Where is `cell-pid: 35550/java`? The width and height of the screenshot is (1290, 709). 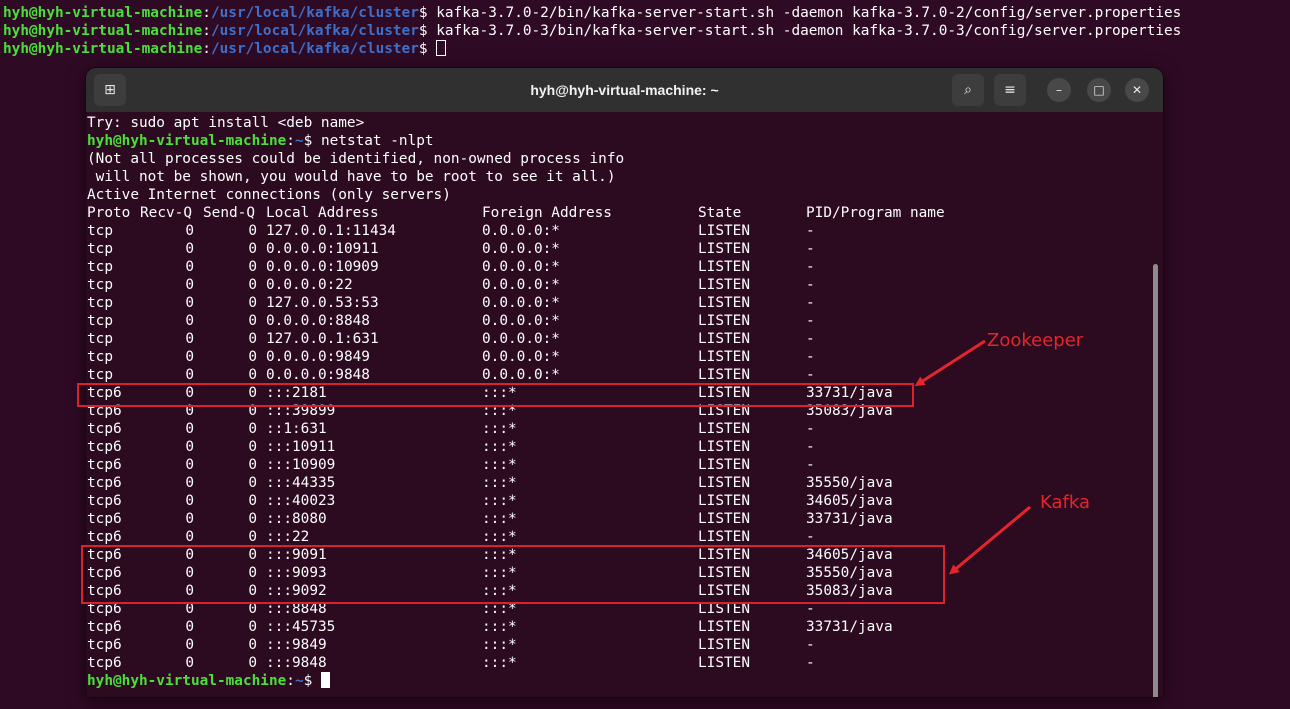 cell-pid: 35550/java is located at coordinates (849, 483).